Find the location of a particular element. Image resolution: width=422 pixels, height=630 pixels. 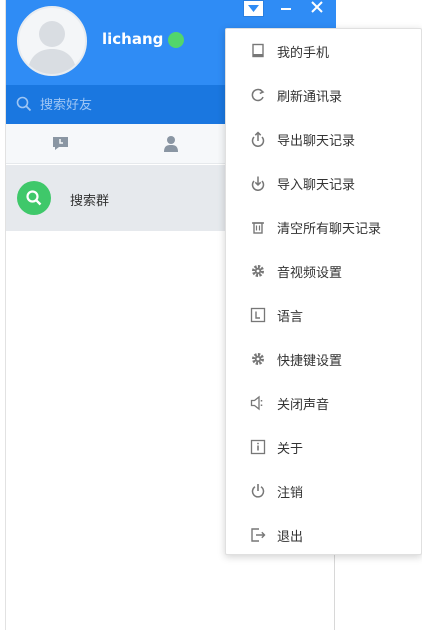

menu-item-import-history: 导入聊天记录 is located at coordinates (323, 183).